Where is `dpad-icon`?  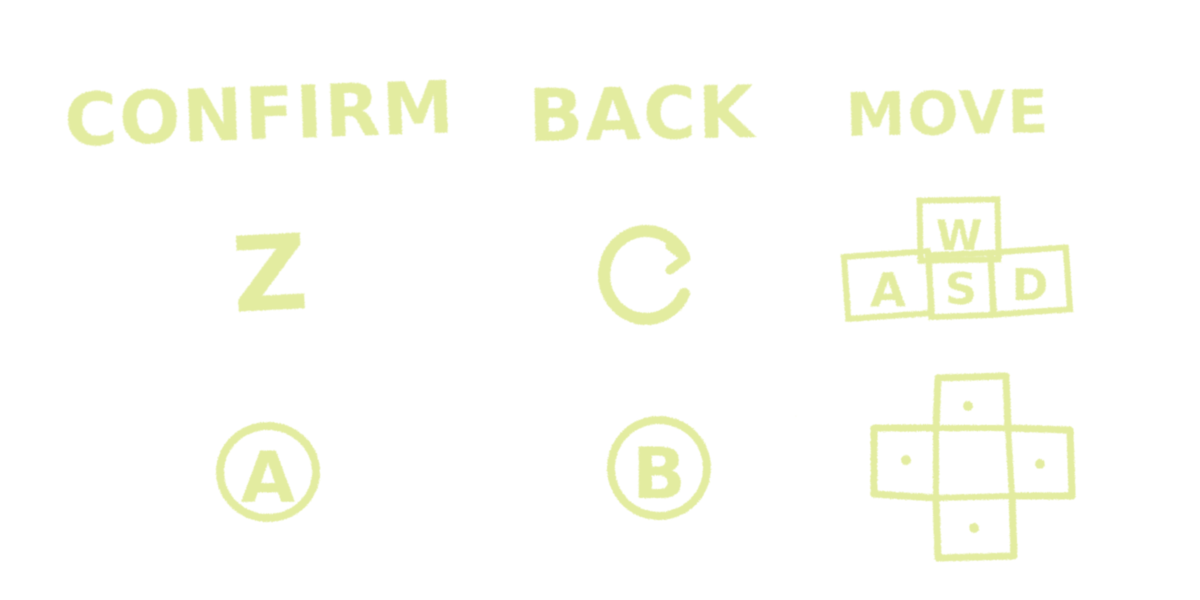
dpad-icon is located at coordinates (973, 467).